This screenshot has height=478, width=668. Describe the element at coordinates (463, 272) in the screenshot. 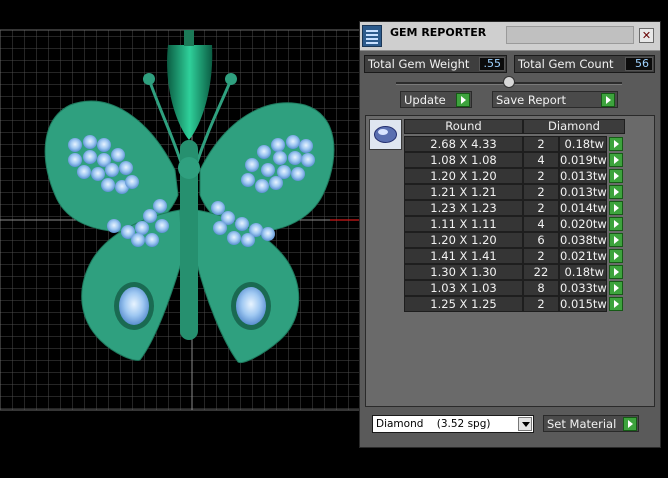

I see `gem-size-cell: 1.30 X 1.30` at that location.